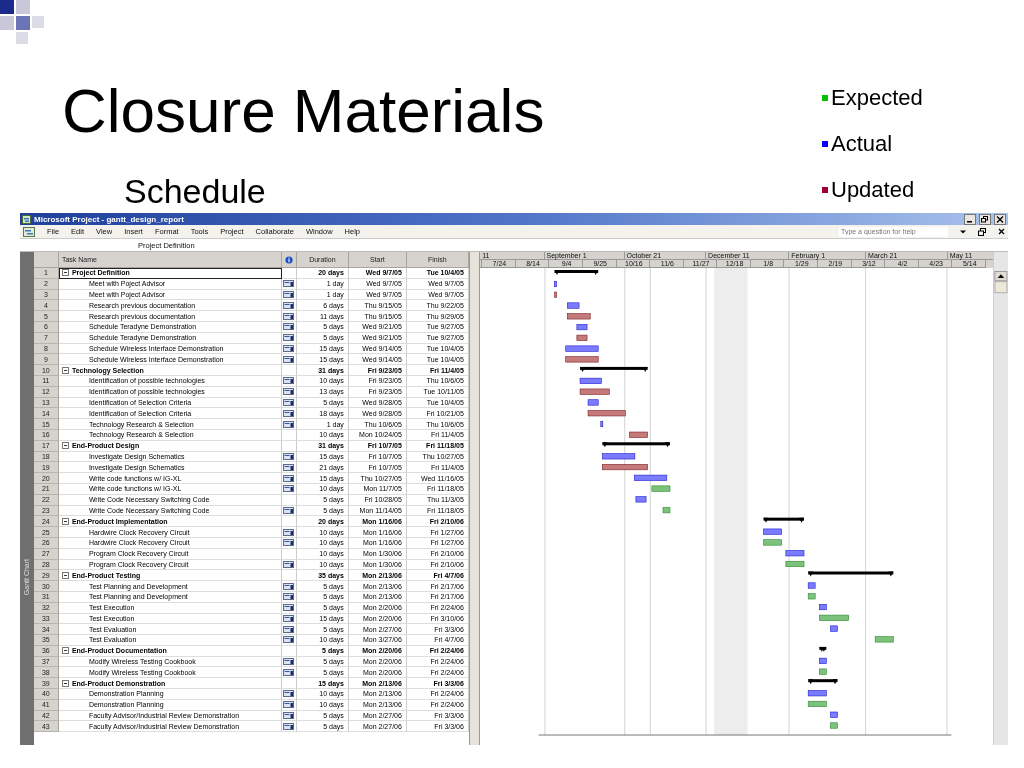 This screenshot has width=1024, height=768. I want to click on slide-subtitle: Schedule, so click(195, 191).